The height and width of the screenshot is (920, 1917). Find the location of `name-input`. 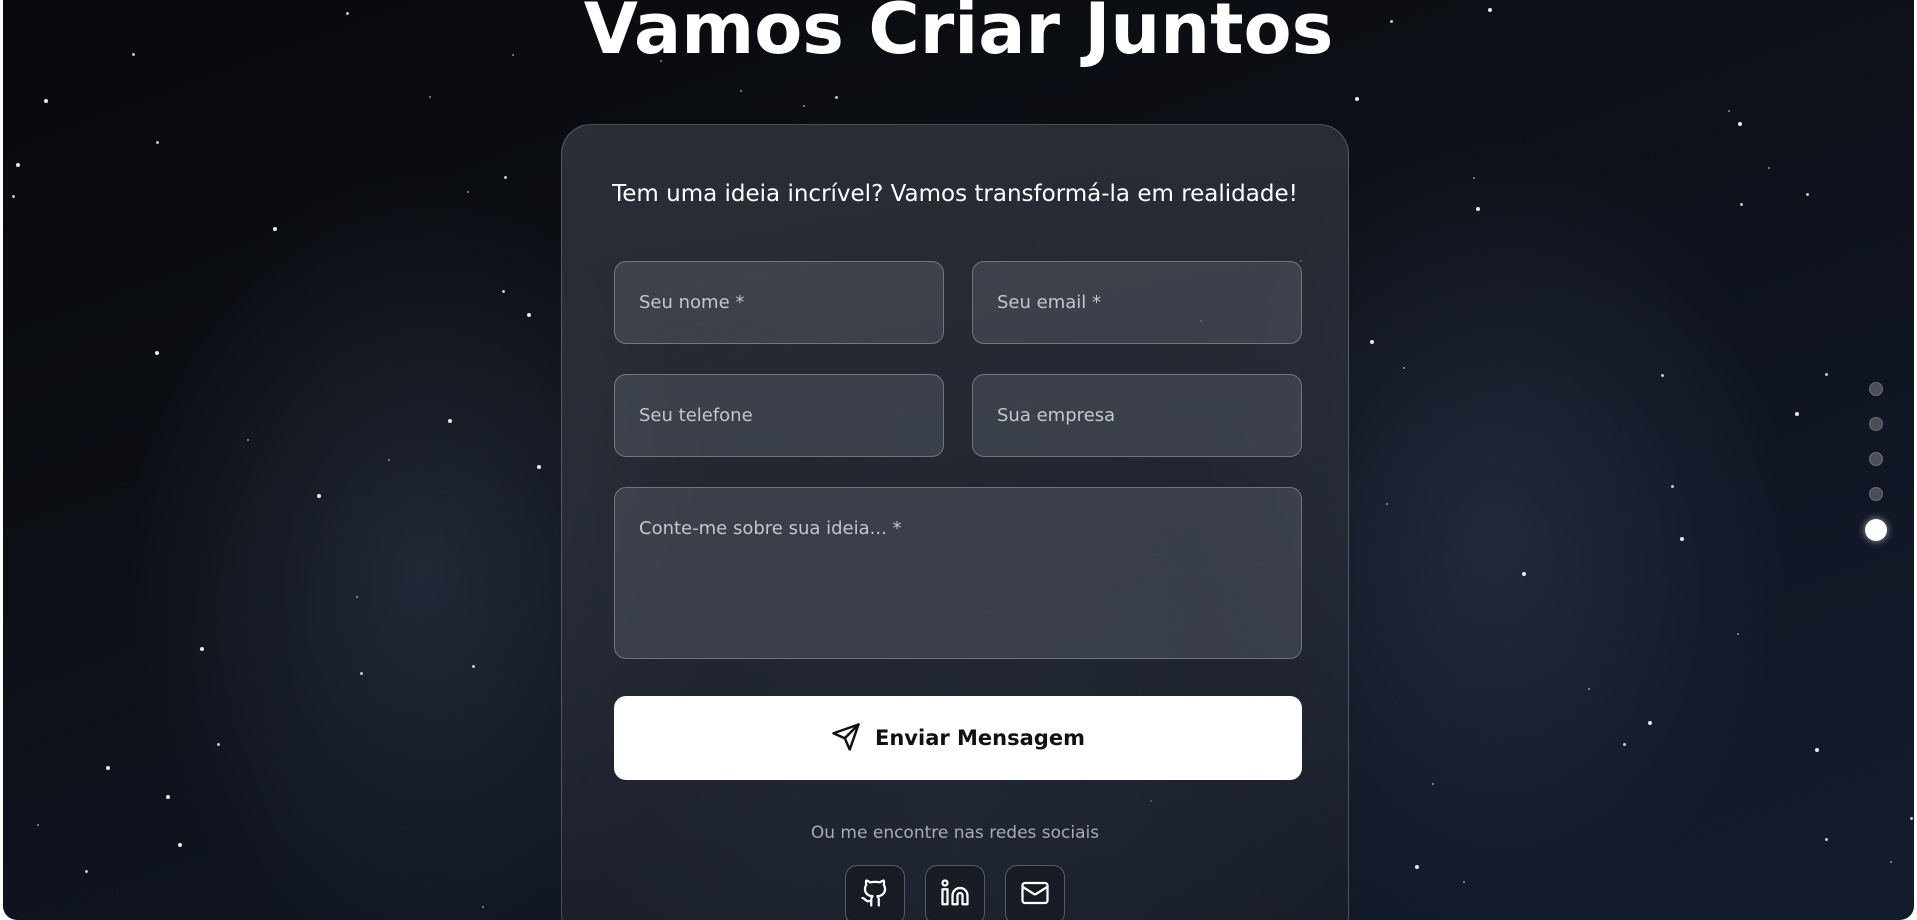

name-input is located at coordinates (779, 302).